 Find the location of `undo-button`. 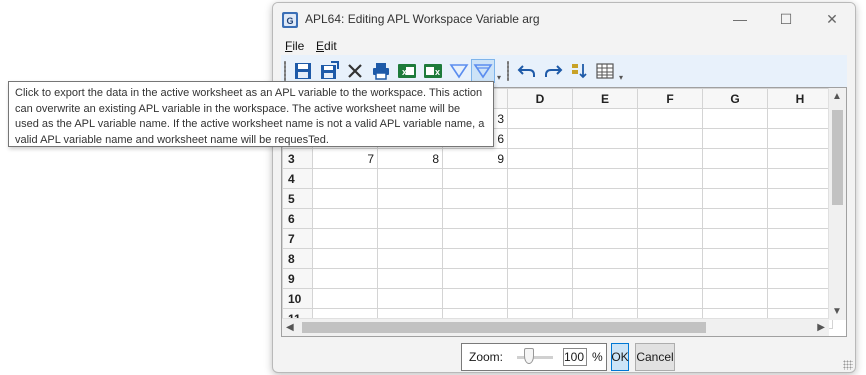

undo-button is located at coordinates (527, 71).